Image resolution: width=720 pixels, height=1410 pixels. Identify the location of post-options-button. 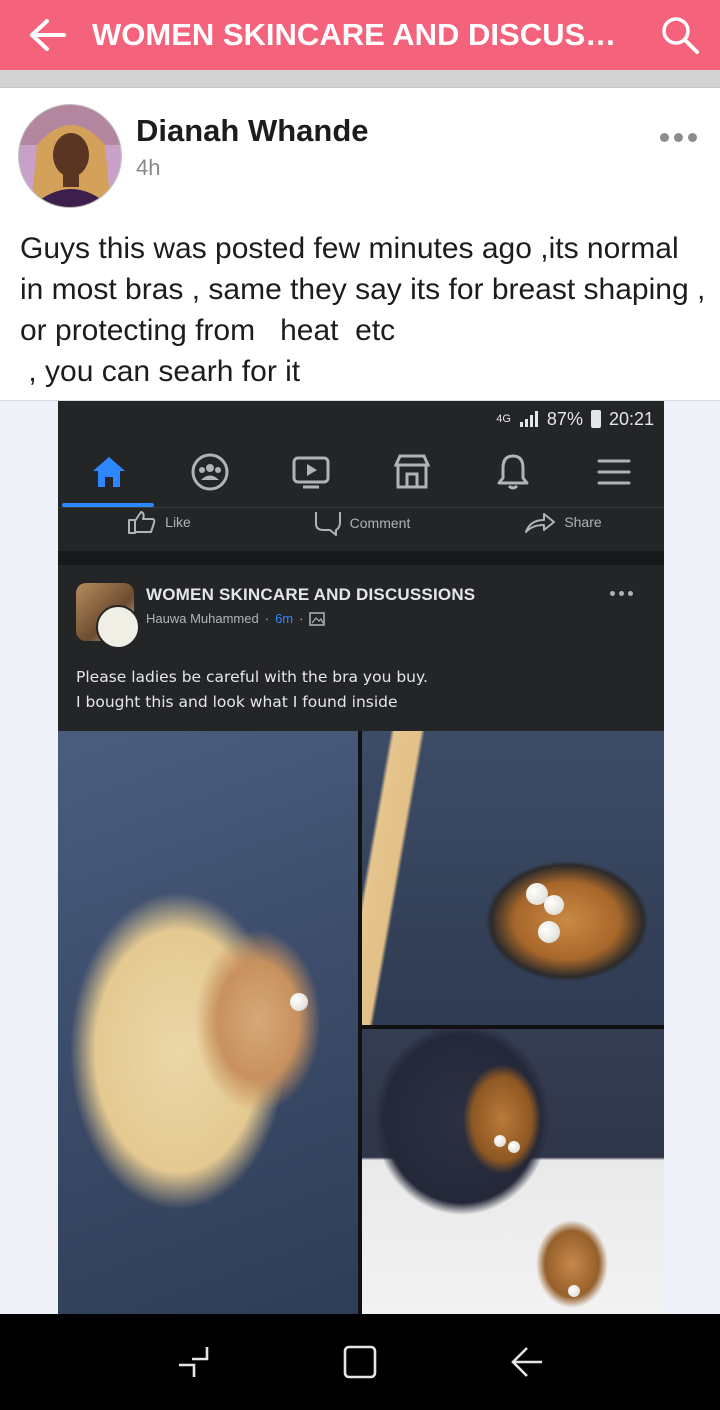
(678, 137).